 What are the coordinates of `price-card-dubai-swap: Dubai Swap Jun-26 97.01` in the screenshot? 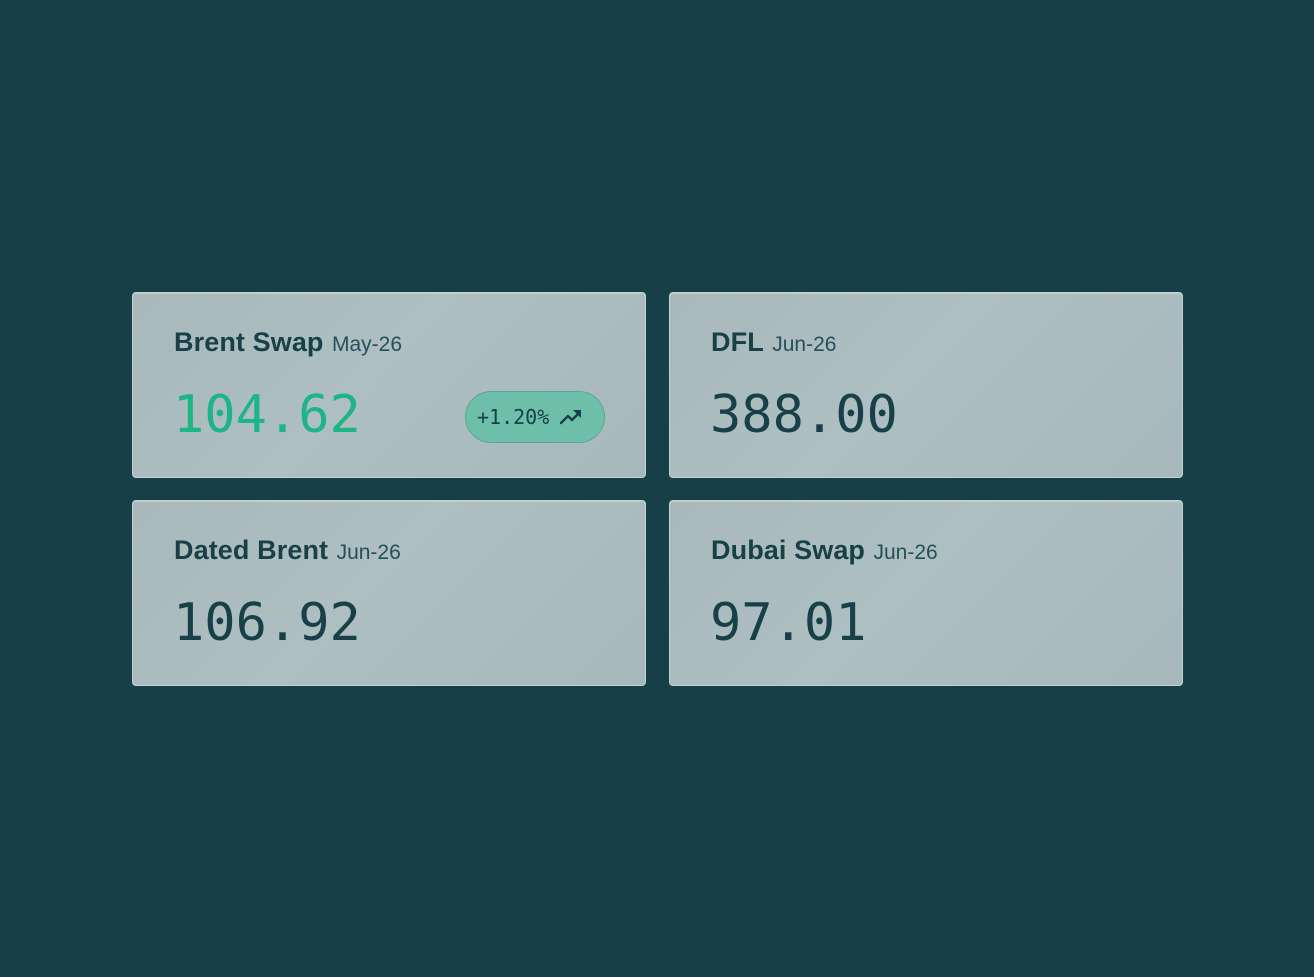 It's located at (926, 593).